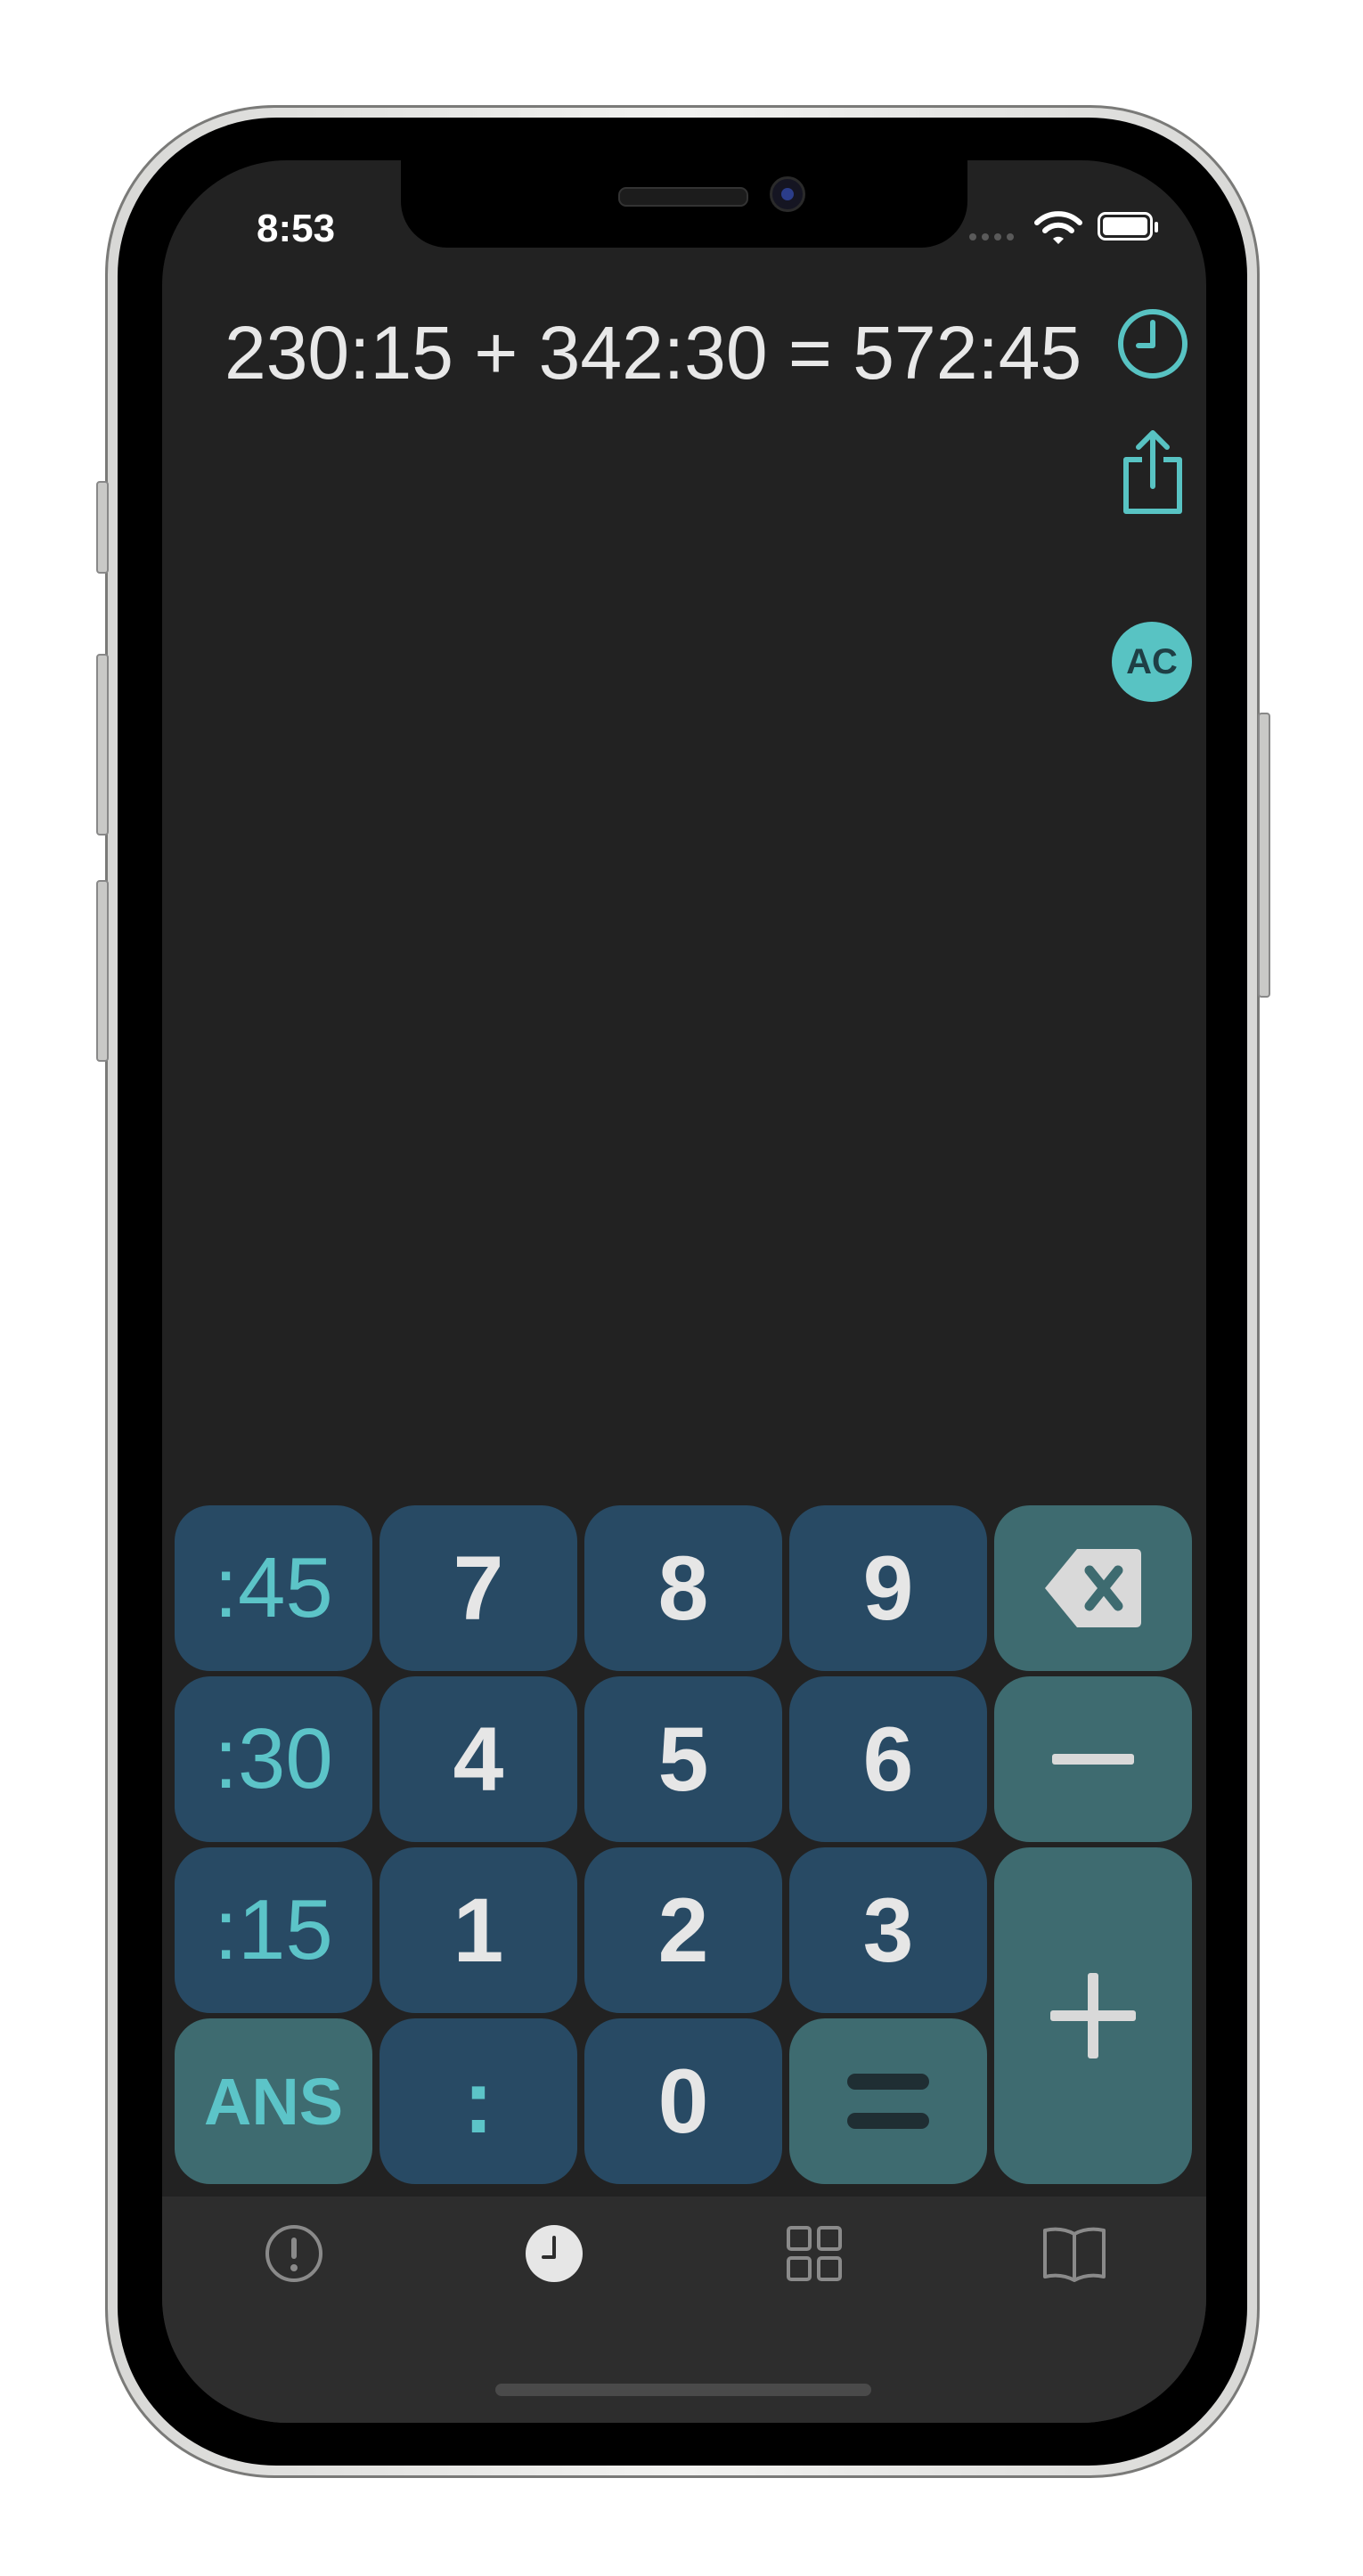 Image resolution: width=1363 pixels, height=2576 pixels. What do you see at coordinates (479, 1588) in the screenshot?
I see `digit-7-button: 7` at bounding box center [479, 1588].